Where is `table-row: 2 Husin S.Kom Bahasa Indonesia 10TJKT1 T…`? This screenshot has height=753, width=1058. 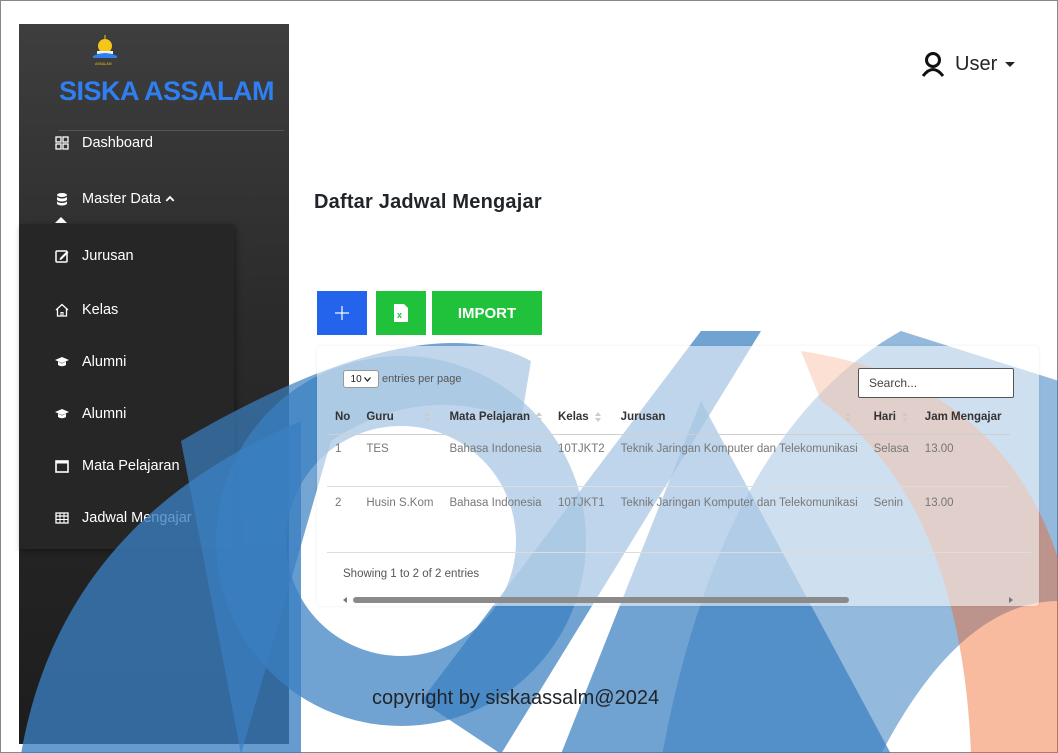
table-row: 2 Husin S.Kom Bahasa Indonesia 10TJKT1 T… is located at coordinates (668, 518).